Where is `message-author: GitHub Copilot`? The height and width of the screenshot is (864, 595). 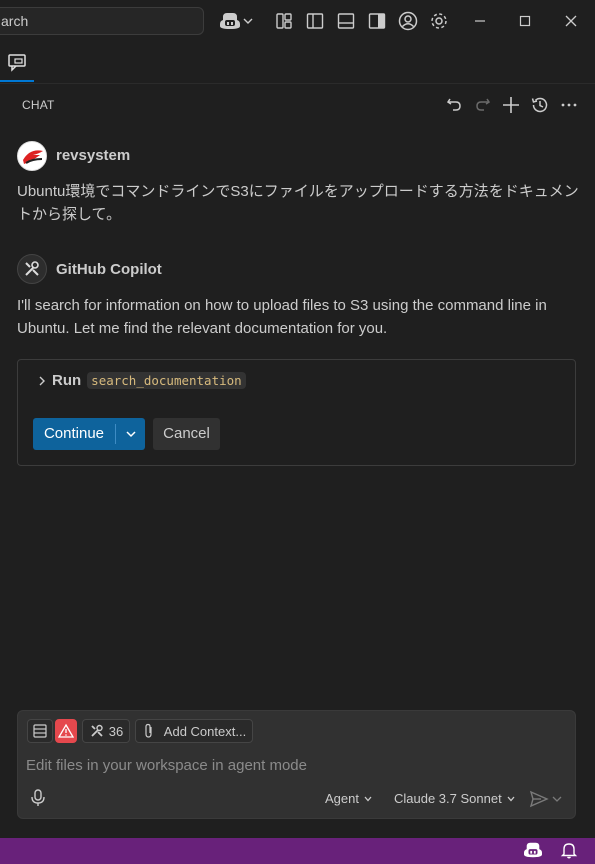
message-author: GitHub Copilot is located at coordinates (109, 269).